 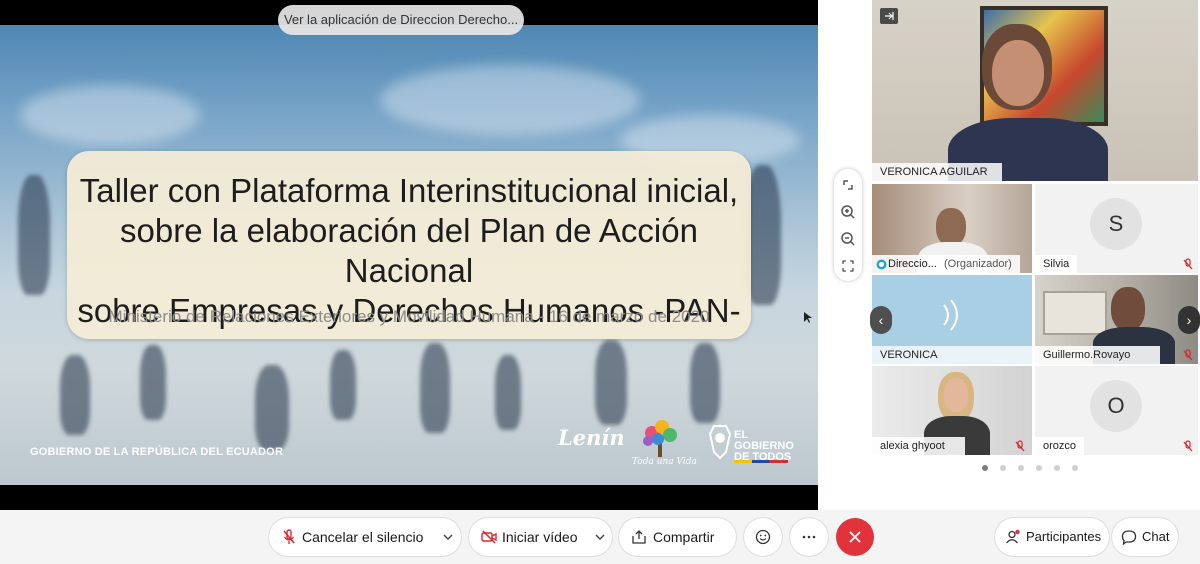 What do you see at coordinates (918, 446) in the screenshot?
I see `participant-name: alexia ghyoot` at bounding box center [918, 446].